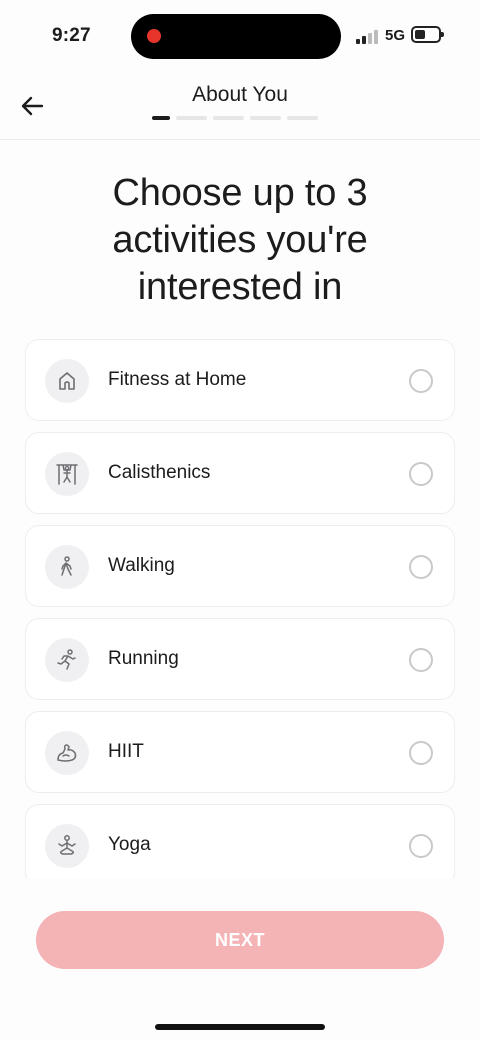 Image resolution: width=480 pixels, height=1040 pixels. Describe the element at coordinates (154, 36) in the screenshot. I see `recording-indicator-icon` at that location.